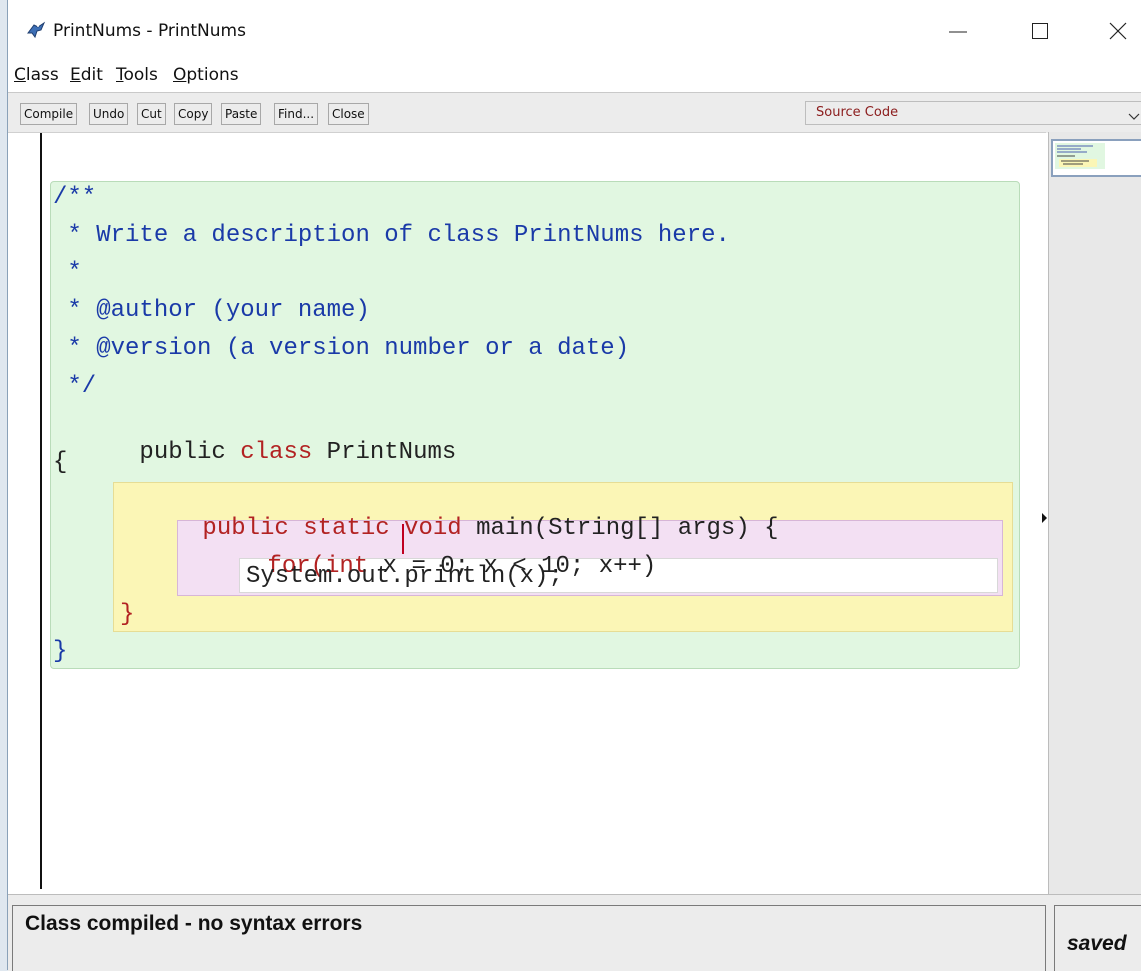 The image size is (1141, 971). I want to click on compile-button: Compile, so click(49, 114).